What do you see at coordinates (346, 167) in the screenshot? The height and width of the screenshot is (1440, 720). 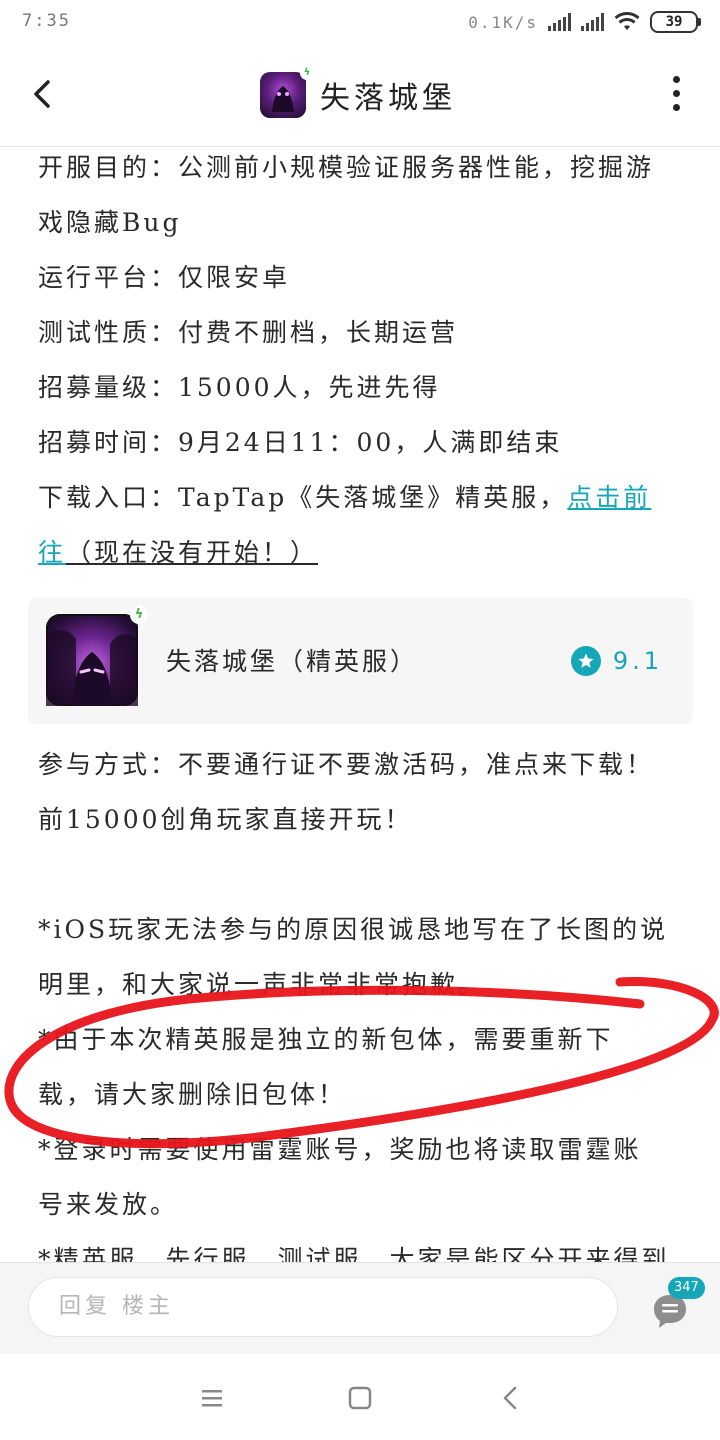 I see `post-line: 开服目的：公测前小规模验证服务器性能，挖掘游` at bounding box center [346, 167].